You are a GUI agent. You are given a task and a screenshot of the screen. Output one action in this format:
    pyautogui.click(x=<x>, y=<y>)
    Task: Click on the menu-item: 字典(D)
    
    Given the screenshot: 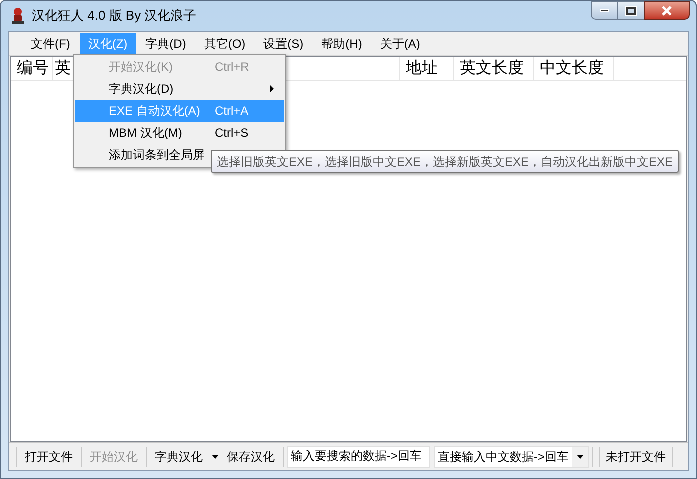 What is the action you would take?
    pyautogui.click(x=166, y=43)
    